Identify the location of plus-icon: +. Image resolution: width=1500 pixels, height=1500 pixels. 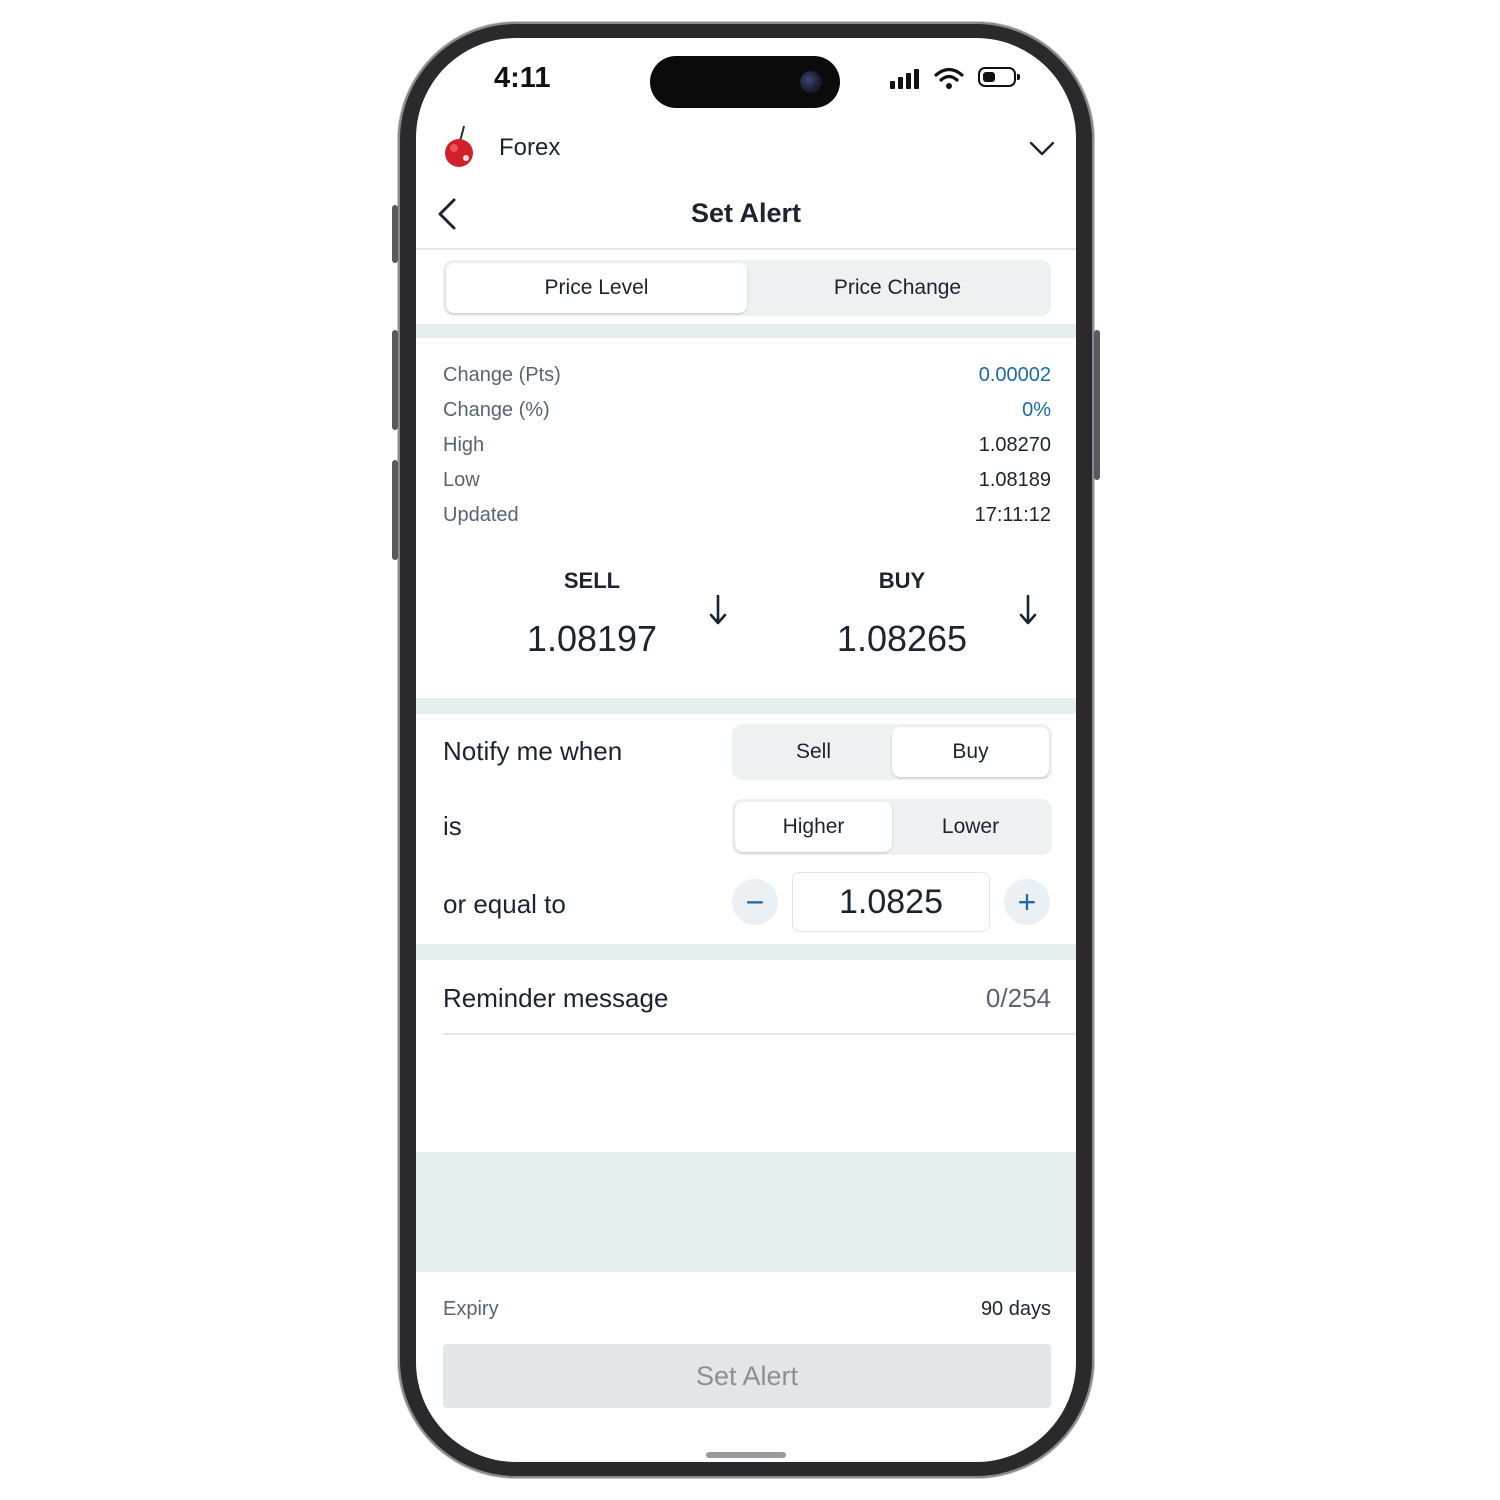
(1027, 901).